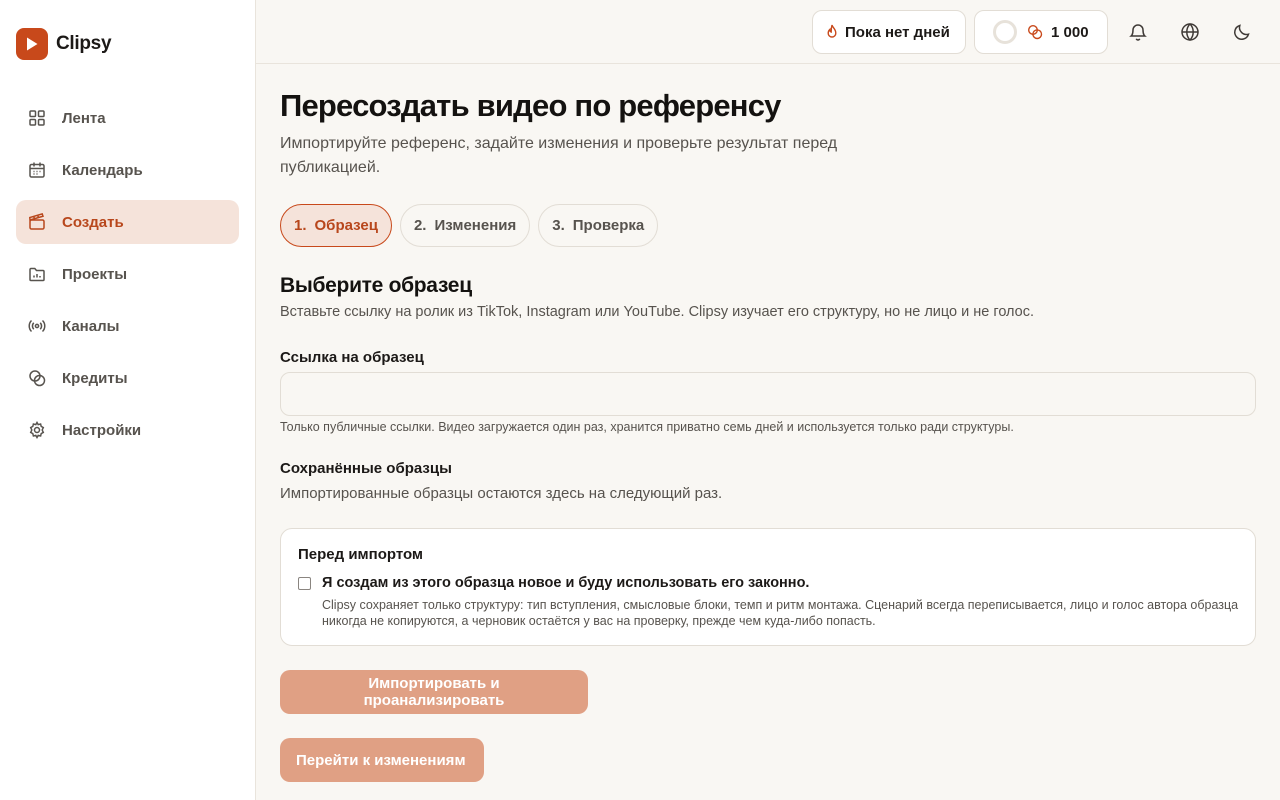 The height and width of the screenshot is (800, 1280). What do you see at coordinates (93, 222) in the screenshot?
I see `sidebar-item-label: Создать` at bounding box center [93, 222].